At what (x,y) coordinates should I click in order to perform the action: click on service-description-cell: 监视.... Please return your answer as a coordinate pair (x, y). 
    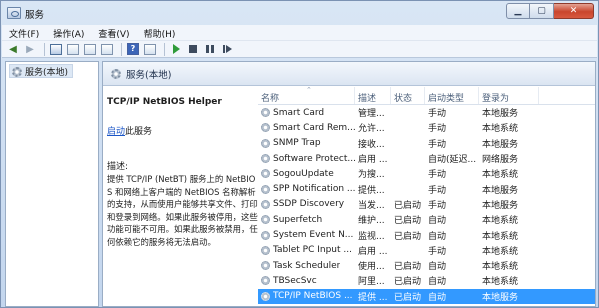
    Looking at the image, I should click on (371, 236).